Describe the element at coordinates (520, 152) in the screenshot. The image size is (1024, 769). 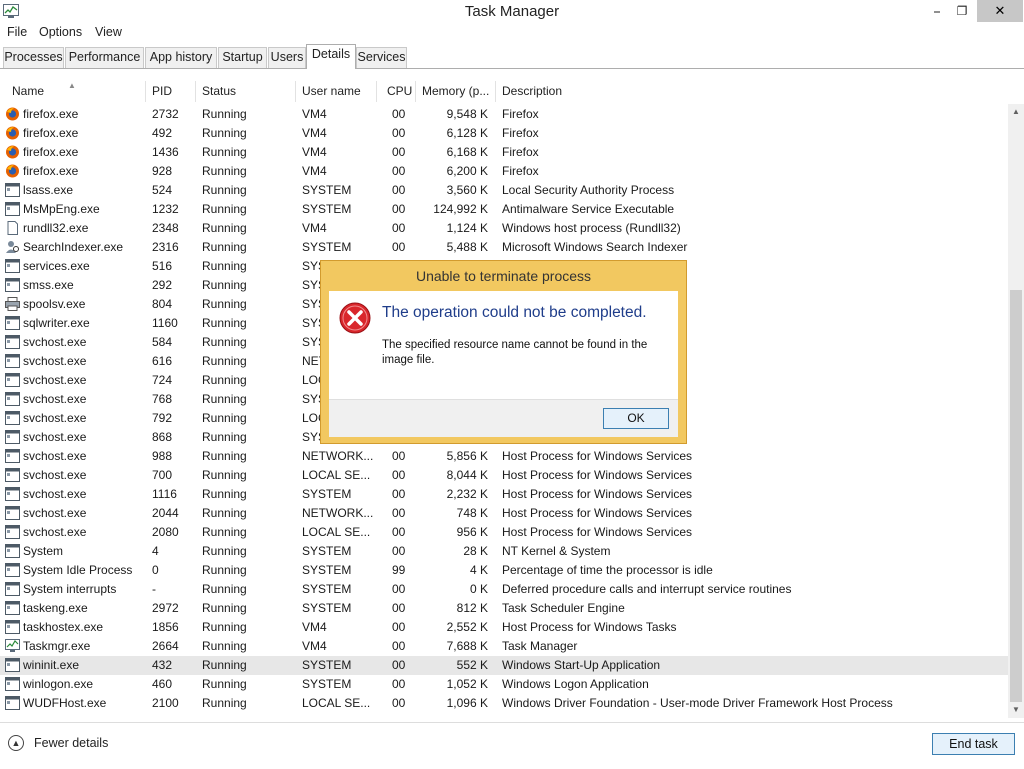
I see `process-description: Firefox` at that location.